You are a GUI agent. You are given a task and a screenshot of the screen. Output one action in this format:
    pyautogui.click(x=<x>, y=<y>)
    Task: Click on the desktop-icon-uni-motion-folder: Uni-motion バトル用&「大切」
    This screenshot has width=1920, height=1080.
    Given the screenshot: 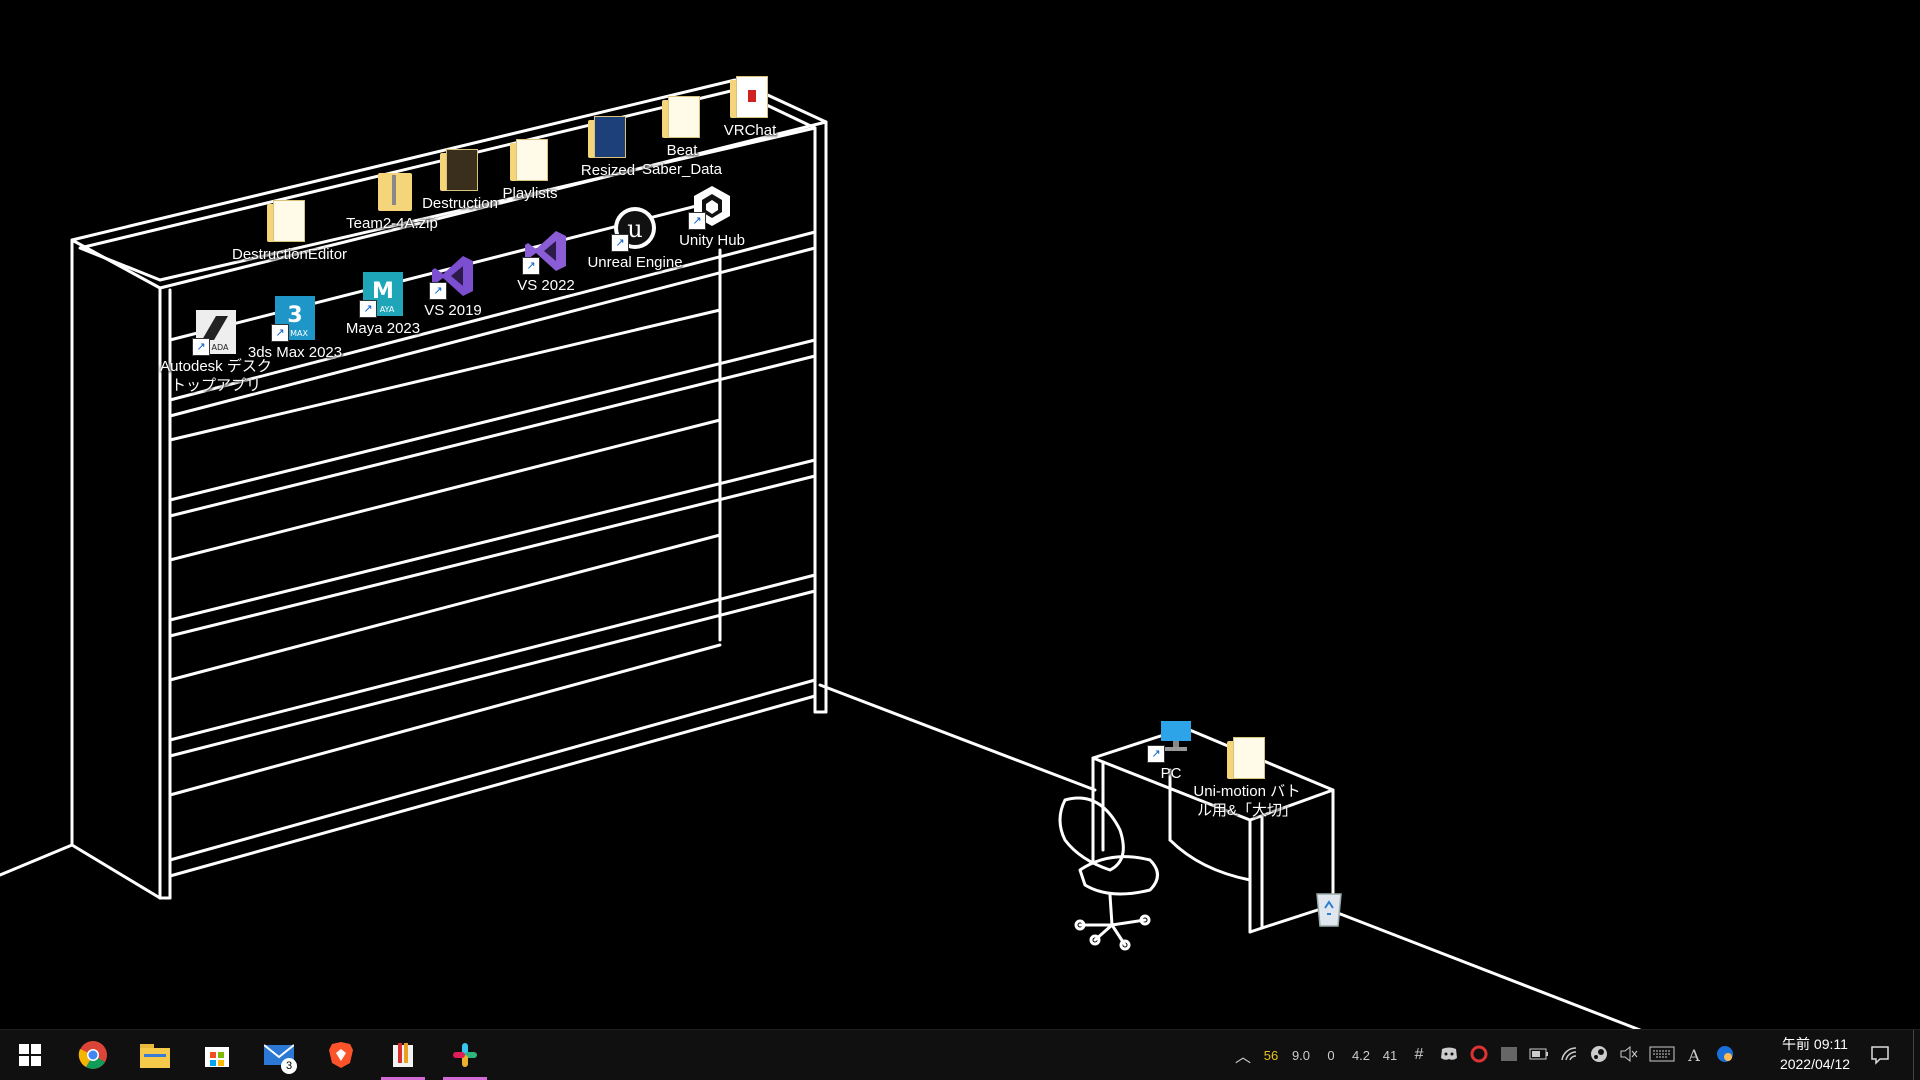 What is the action you would take?
    pyautogui.click(x=1247, y=776)
    